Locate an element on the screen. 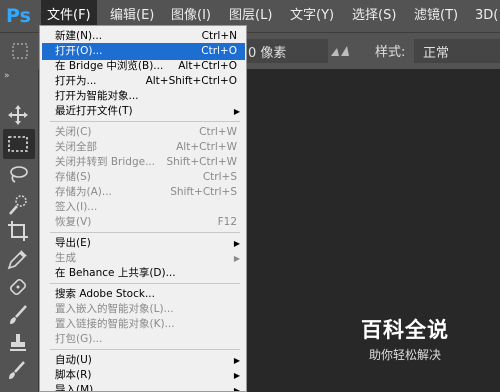 Image resolution: width=500 pixels, height=392 pixels. collapse-icon: » is located at coordinates (7, 76).